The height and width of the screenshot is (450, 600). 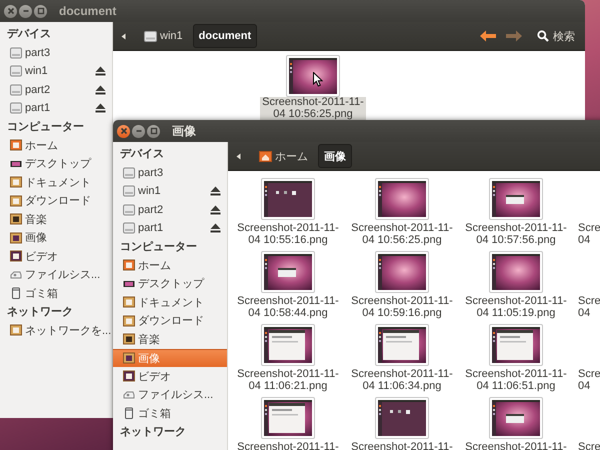 I want to click on file-name: Screenshot-2011-11- 04 11:05:19.png, so click(x=516, y=307).